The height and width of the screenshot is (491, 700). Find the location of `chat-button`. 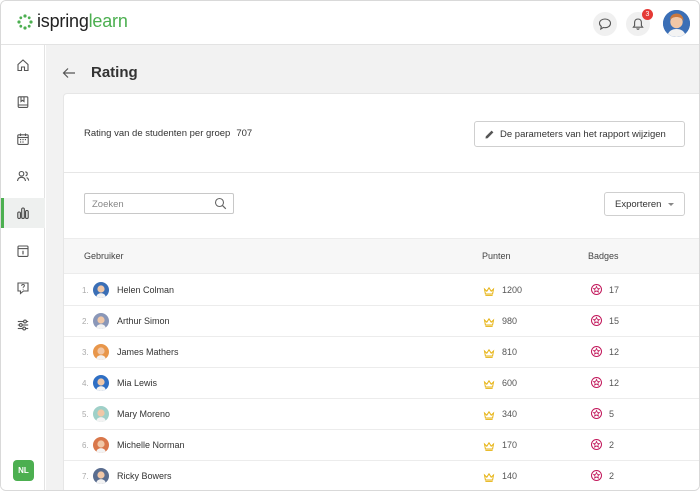

chat-button is located at coordinates (605, 24).